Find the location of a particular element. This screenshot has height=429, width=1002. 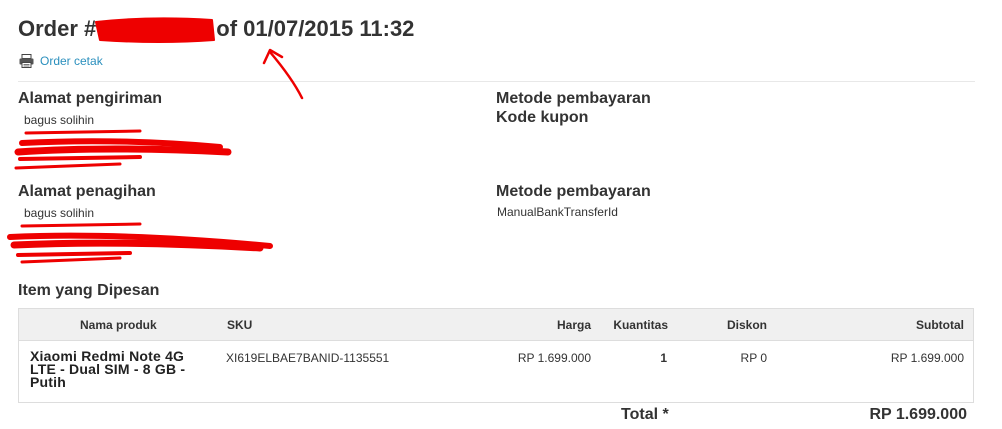

printer-icon is located at coordinates (26, 61).